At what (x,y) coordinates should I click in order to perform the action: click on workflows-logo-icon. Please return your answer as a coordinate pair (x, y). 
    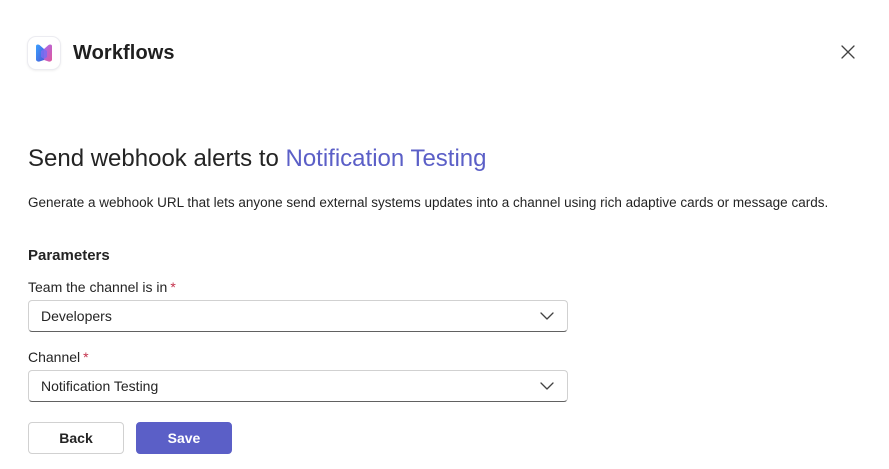
    Looking at the image, I should click on (44, 53).